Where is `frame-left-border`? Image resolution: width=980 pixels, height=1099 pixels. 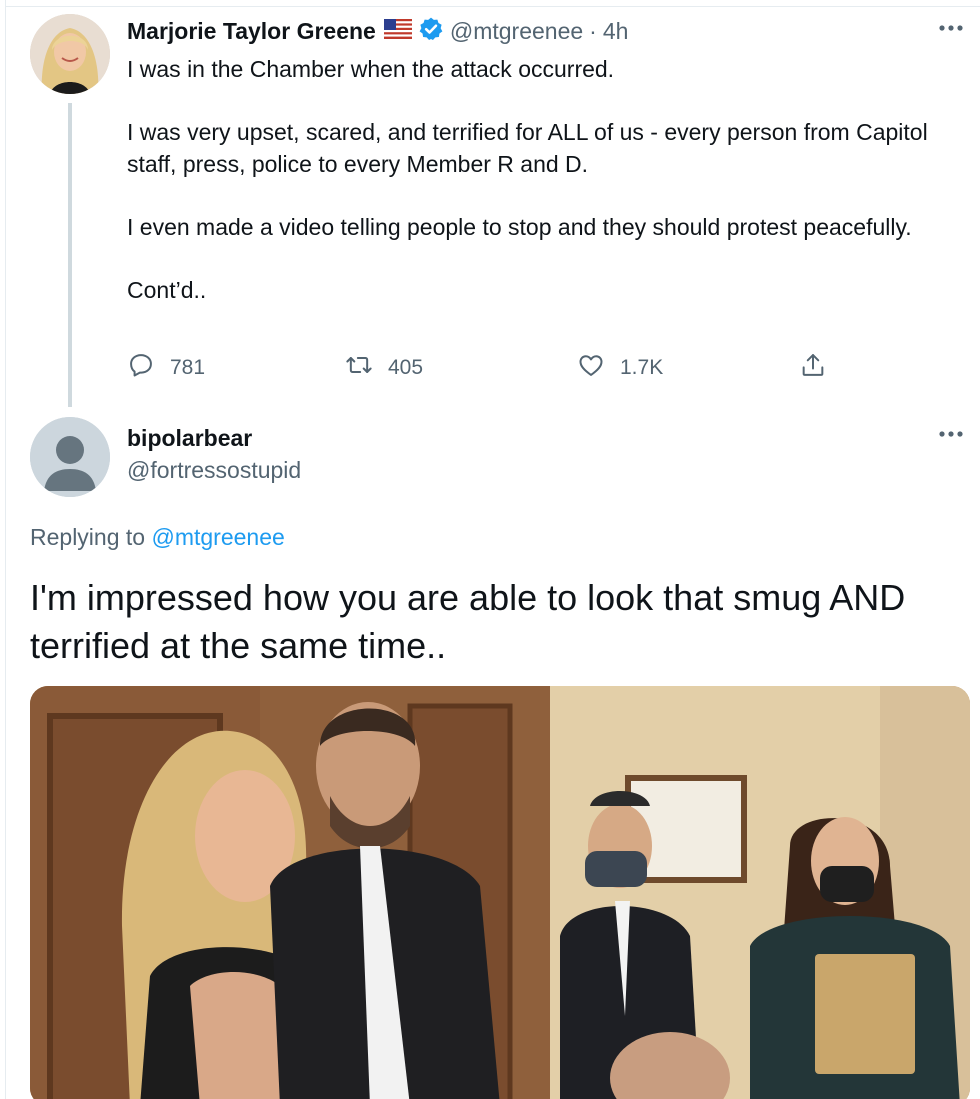 frame-left-border is located at coordinates (5, 549).